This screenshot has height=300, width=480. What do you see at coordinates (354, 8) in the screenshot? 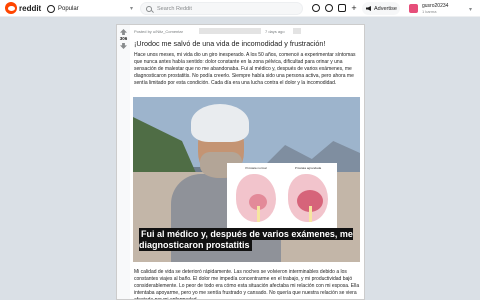
I see `create-post-icon: +` at bounding box center [354, 8].